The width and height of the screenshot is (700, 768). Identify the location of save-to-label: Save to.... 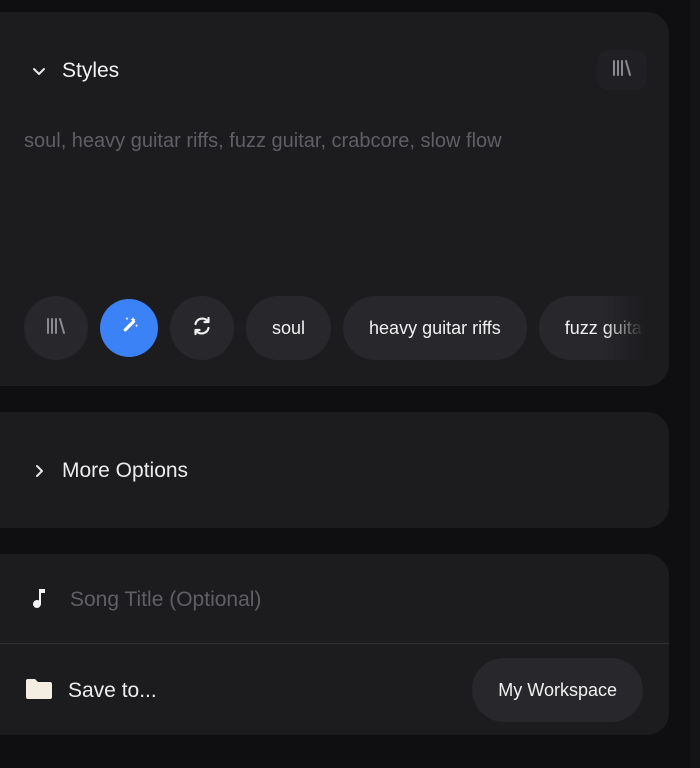
(112, 690).